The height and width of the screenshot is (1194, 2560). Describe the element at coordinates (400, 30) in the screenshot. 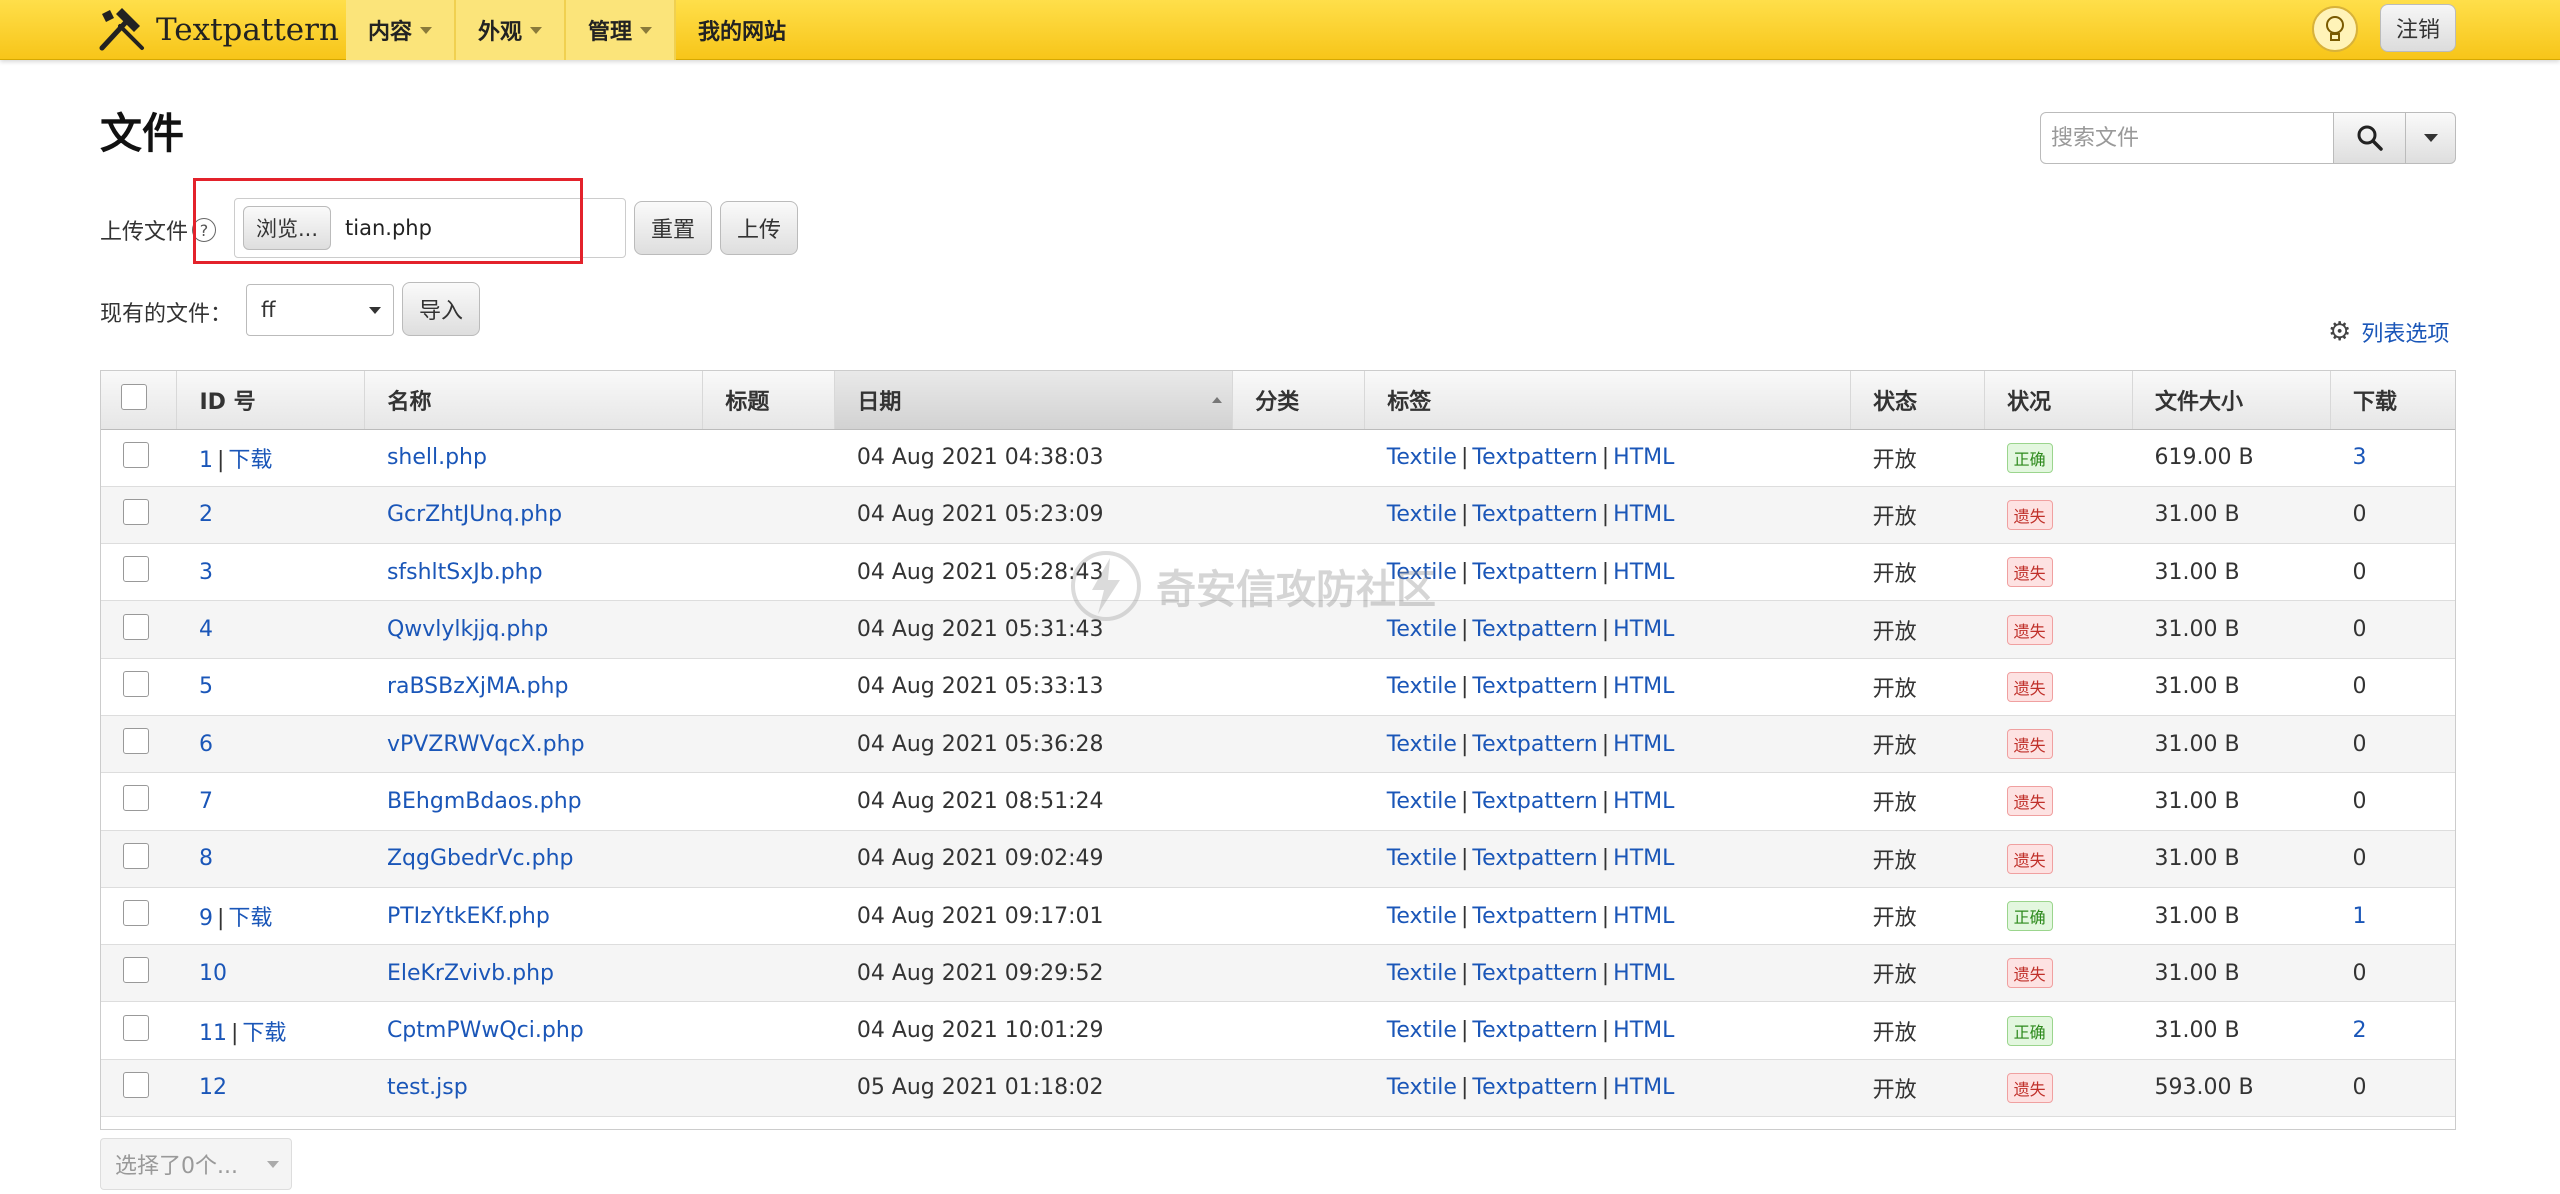

I see `nav-item-0: 内容` at that location.